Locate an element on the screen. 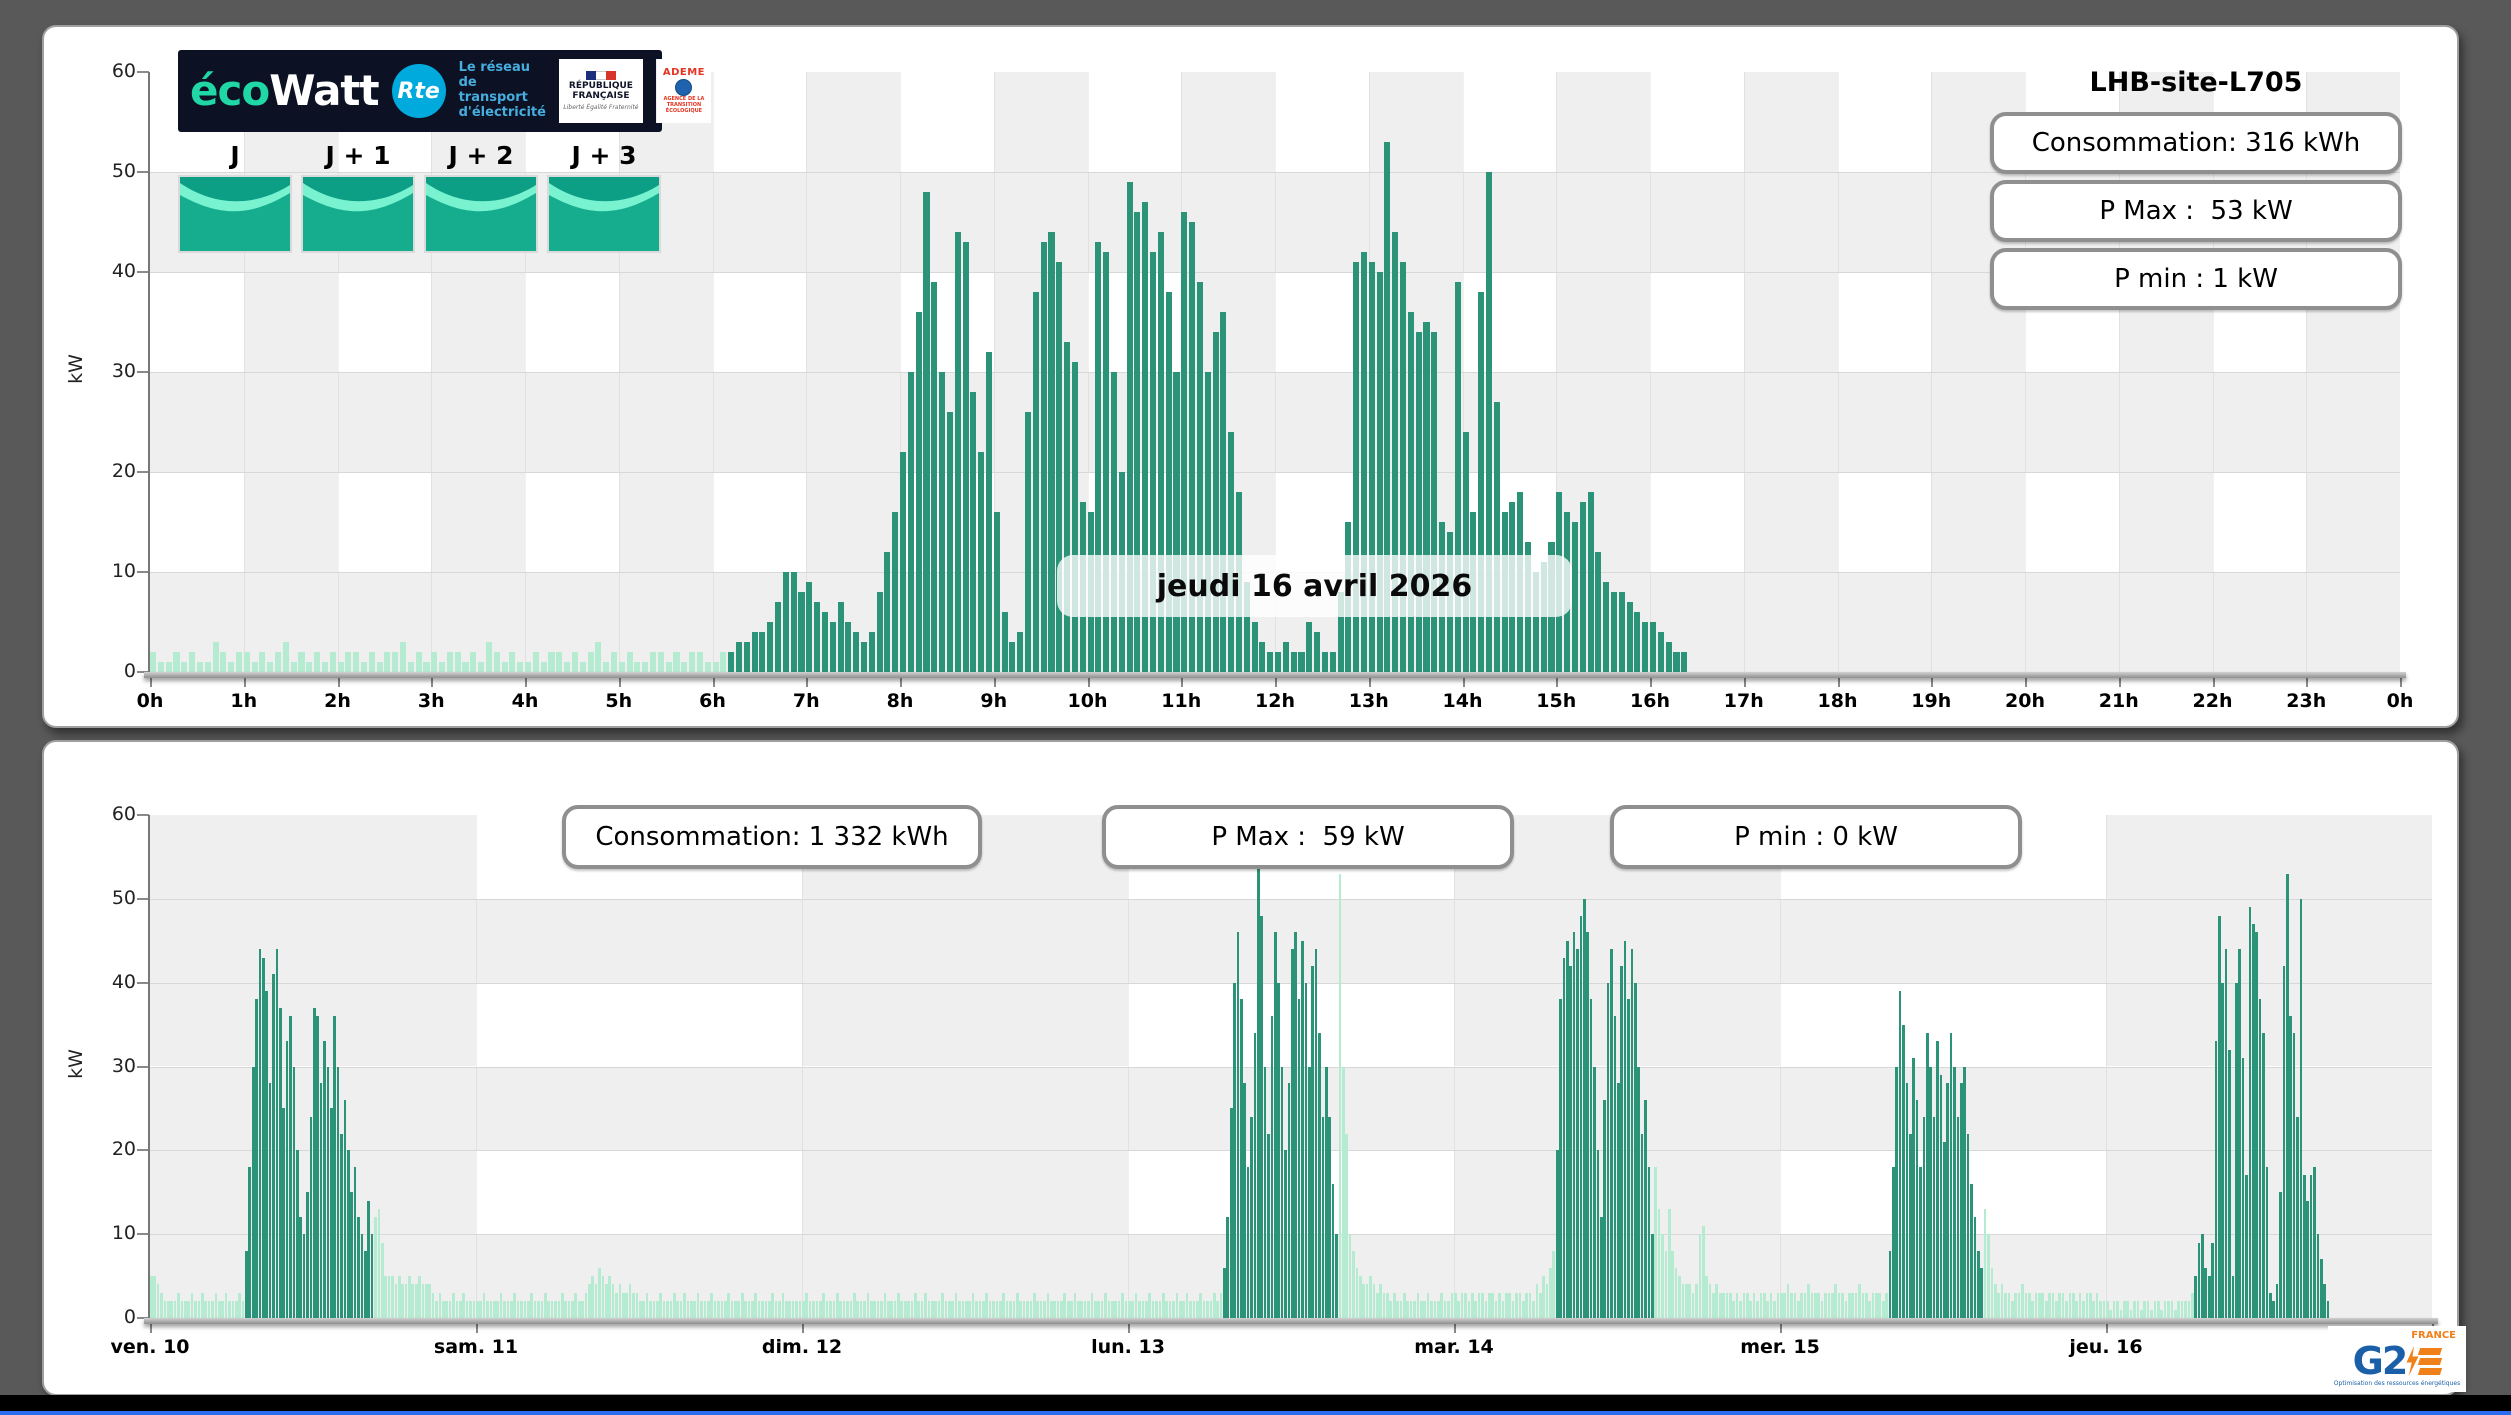 The image size is (2511, 1415). y-tick-label: 0 is located at coordinates (129, 1317).